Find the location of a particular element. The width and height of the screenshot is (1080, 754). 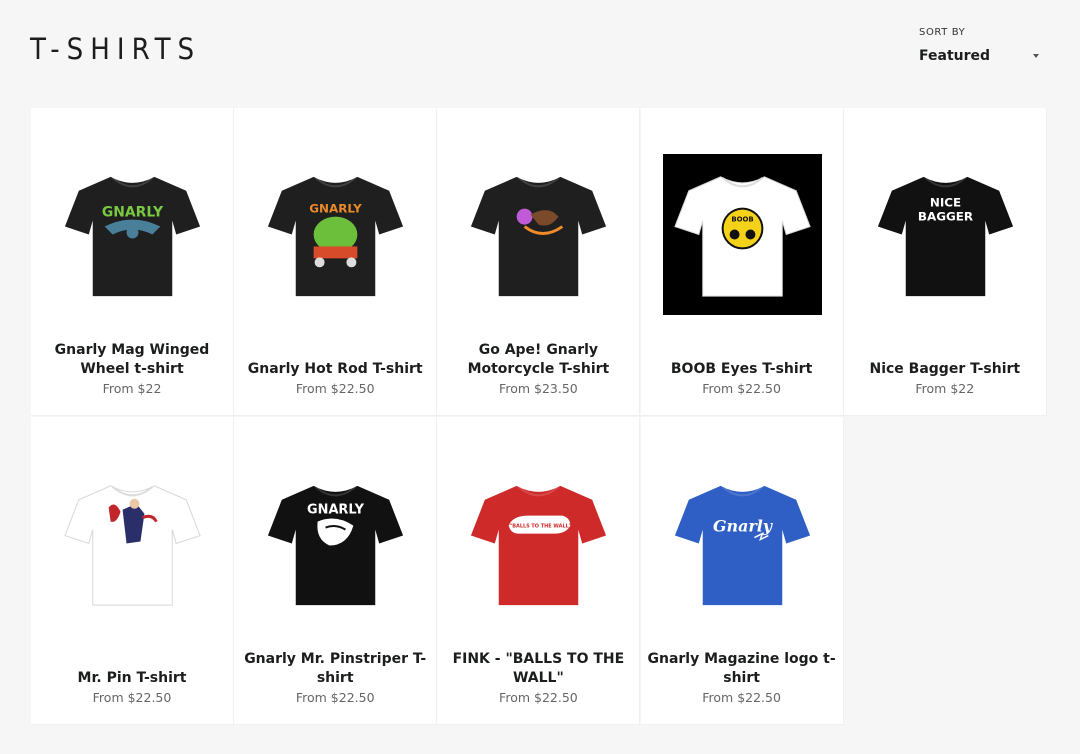

product-info: Mr. Pin T-shirt From $22.50 is located at coordinates (132, 687).